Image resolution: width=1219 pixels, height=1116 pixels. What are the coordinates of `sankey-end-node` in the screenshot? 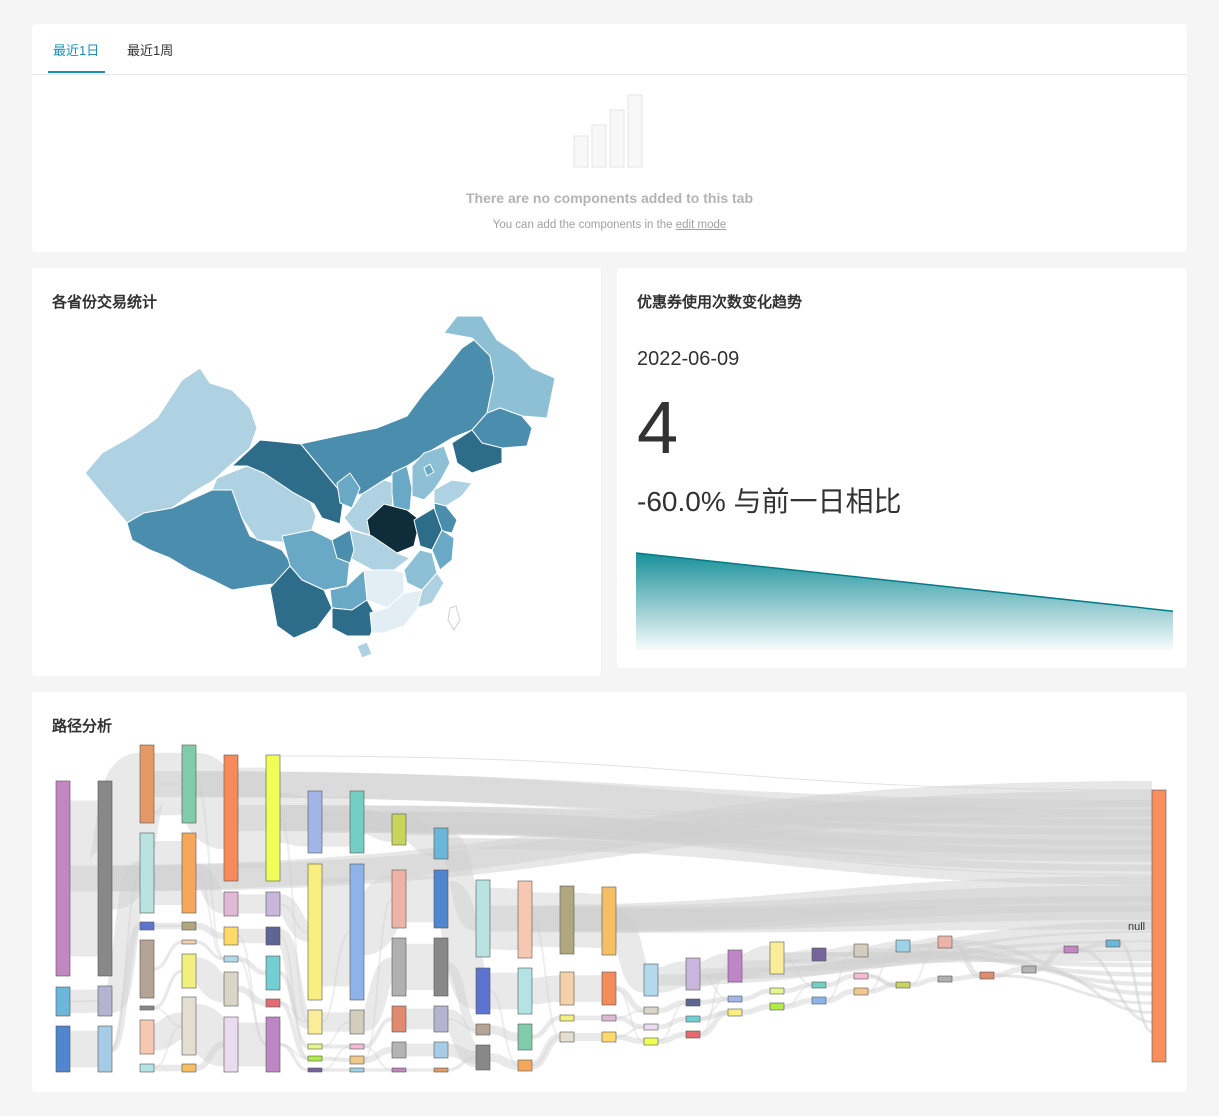 It's located at (1159, 926).